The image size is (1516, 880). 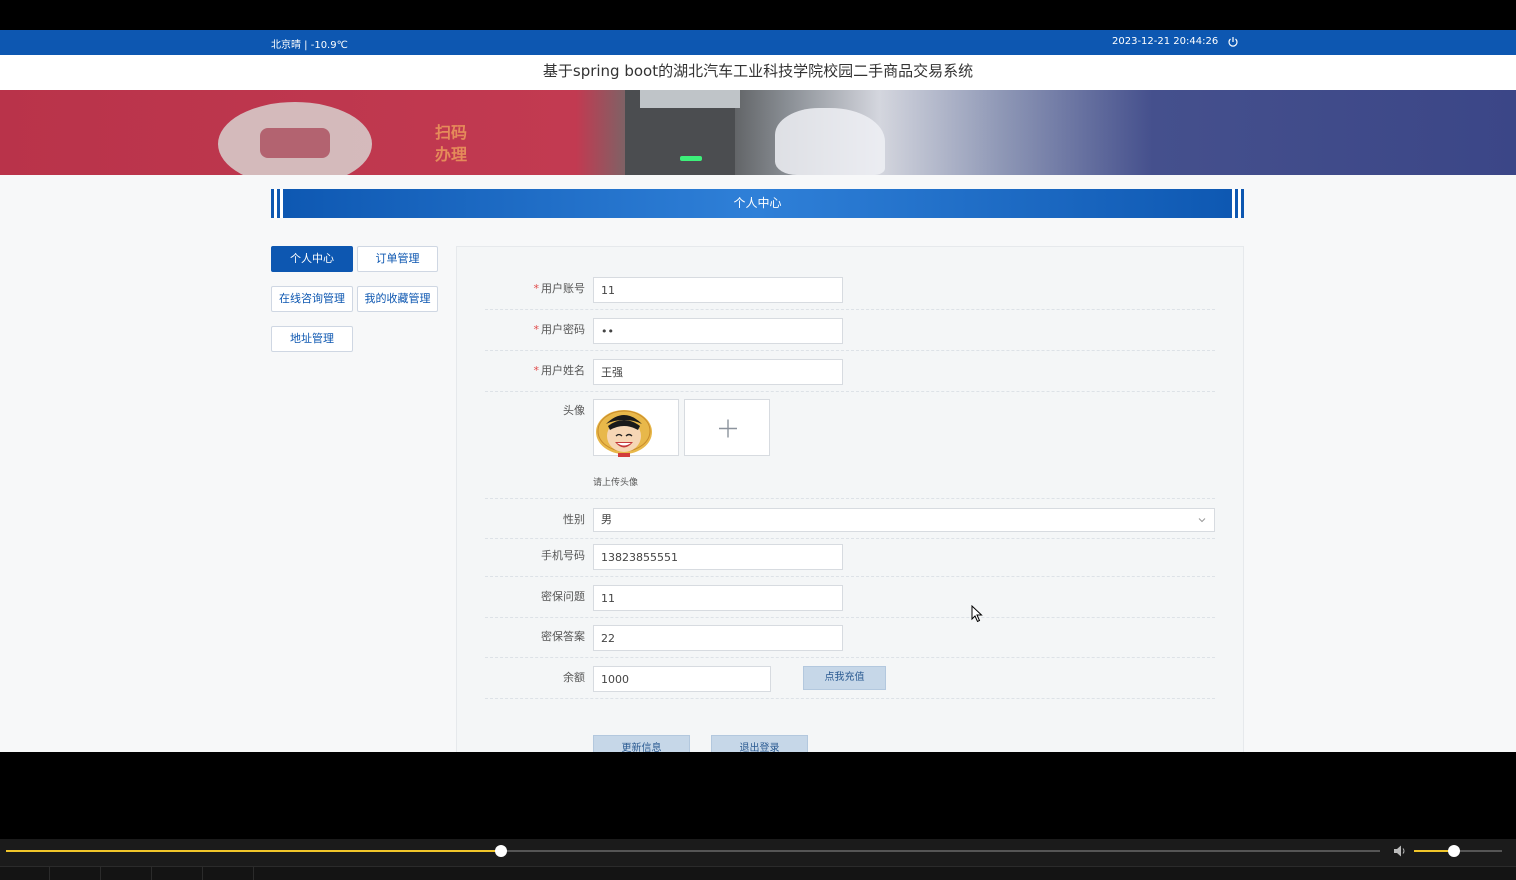 I want to click on video-player-controls, so click(x=758, y=859).